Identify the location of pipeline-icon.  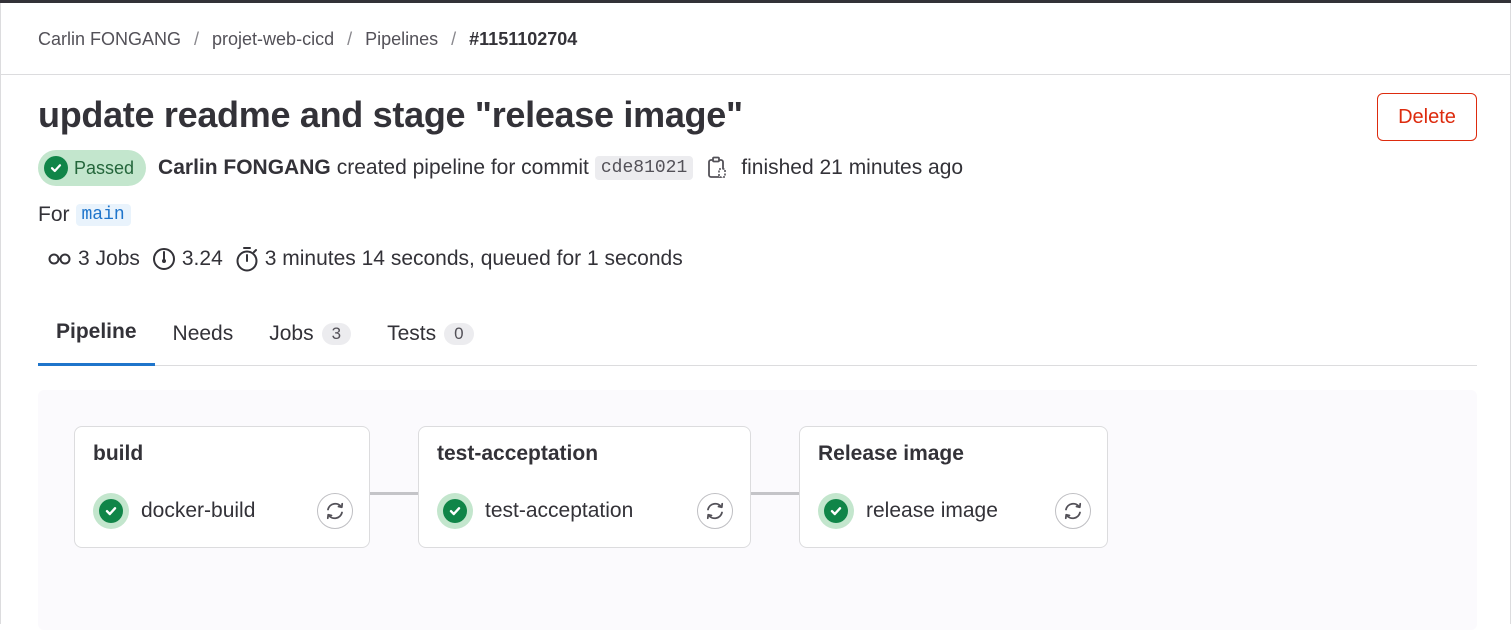
(59, 259).